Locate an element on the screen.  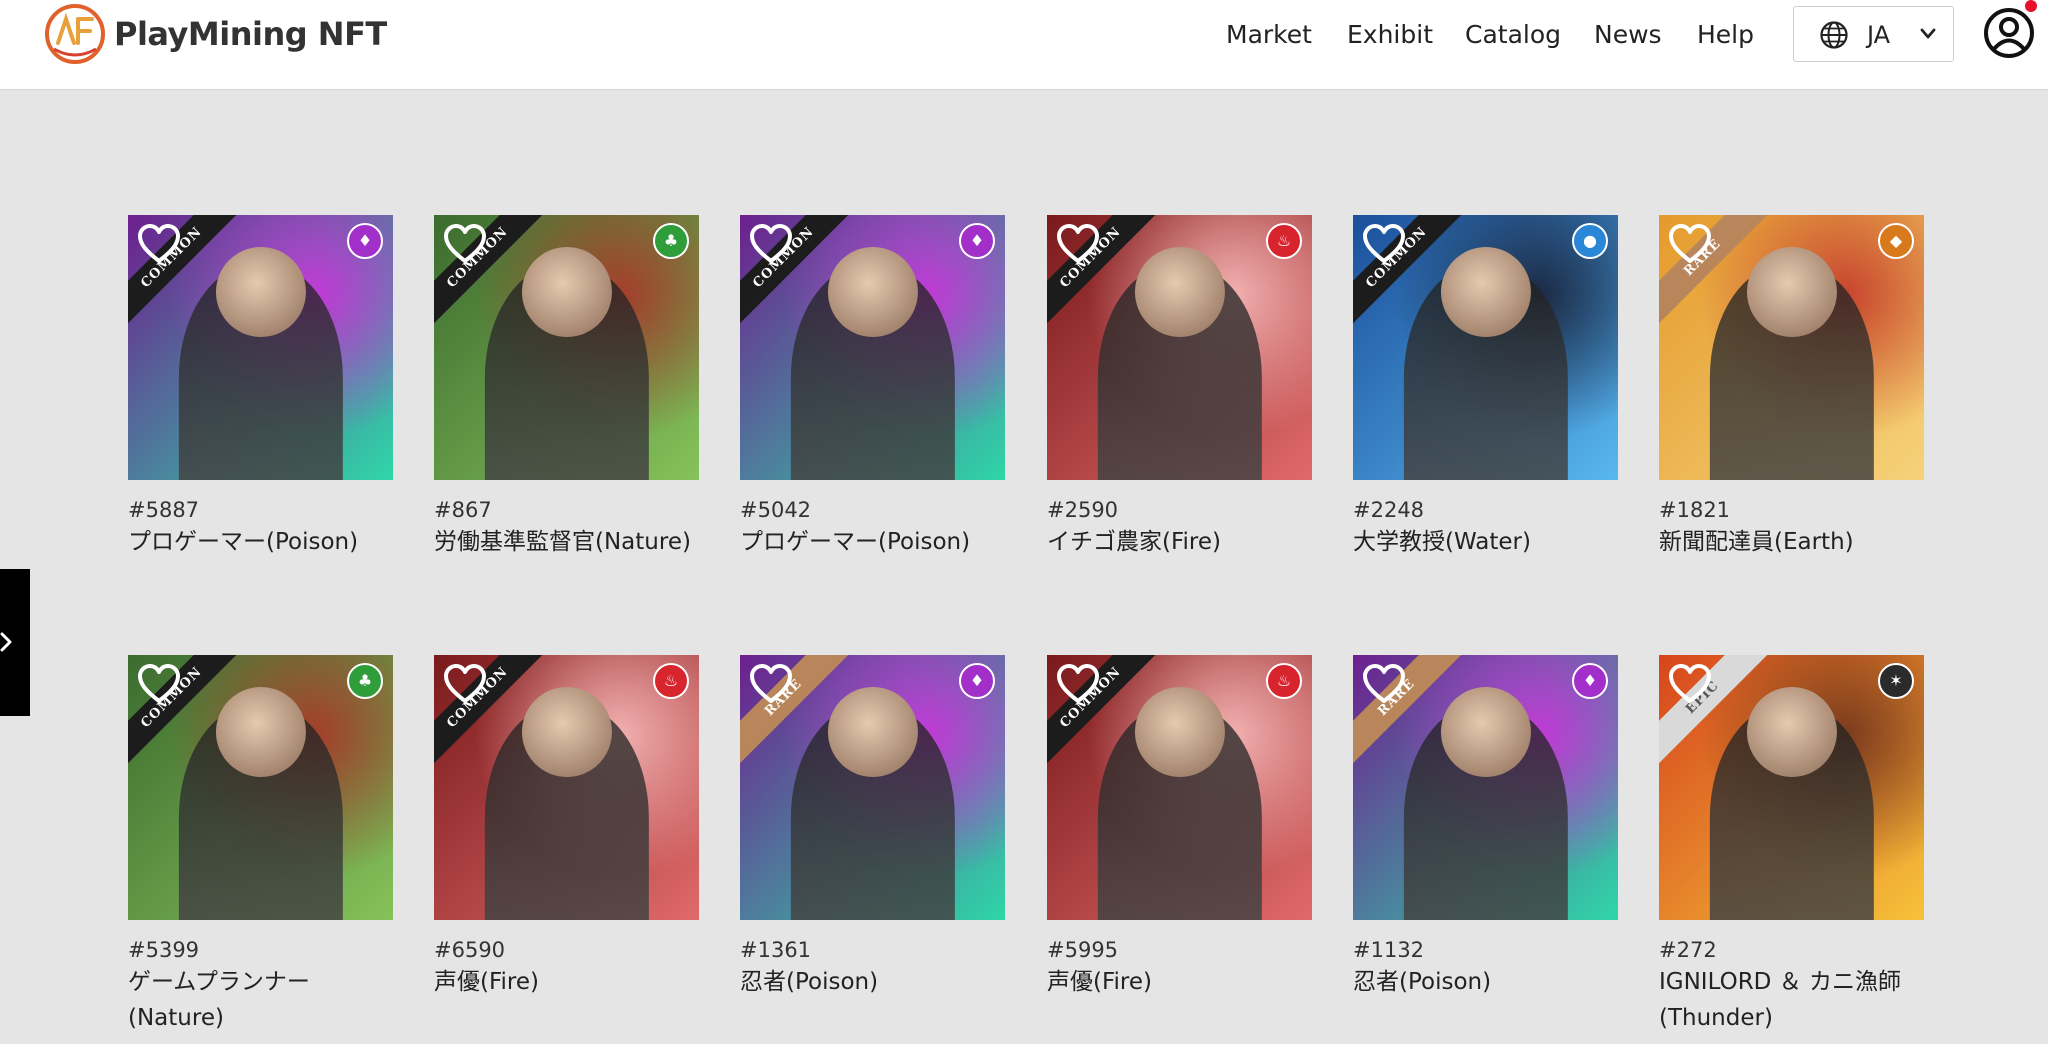
nav-help-link: Help is located at coordinates (1725, 34).